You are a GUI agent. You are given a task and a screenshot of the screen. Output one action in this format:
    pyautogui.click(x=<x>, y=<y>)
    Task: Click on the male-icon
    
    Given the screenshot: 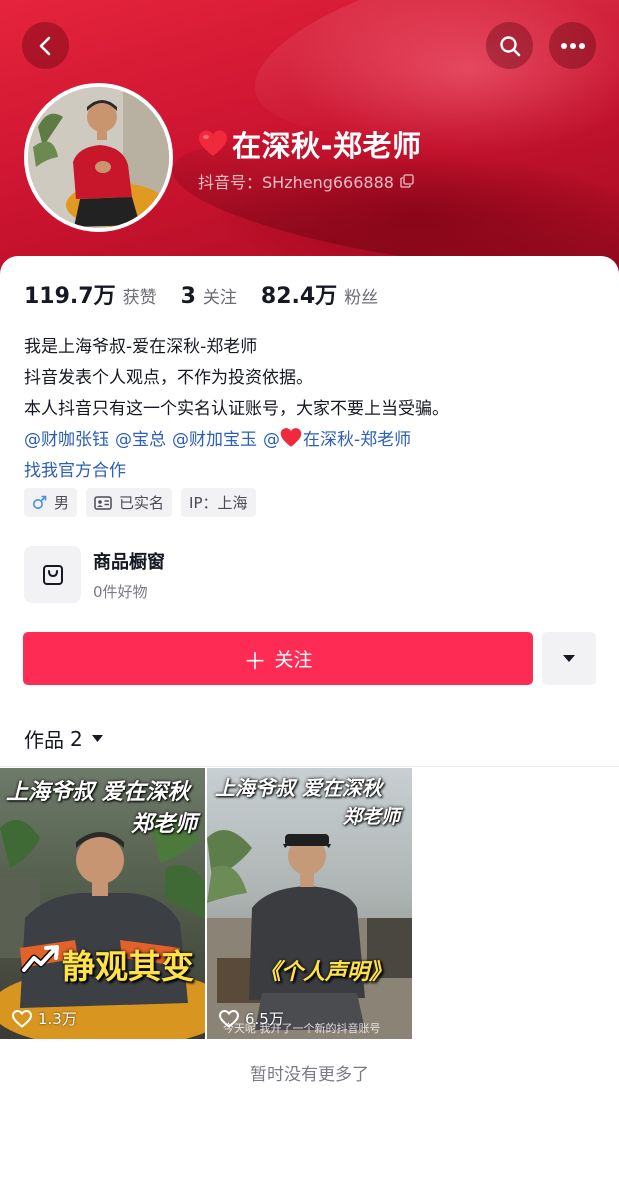 What is the action you would take?
    pyautogui.click(x=39, y=502)
    